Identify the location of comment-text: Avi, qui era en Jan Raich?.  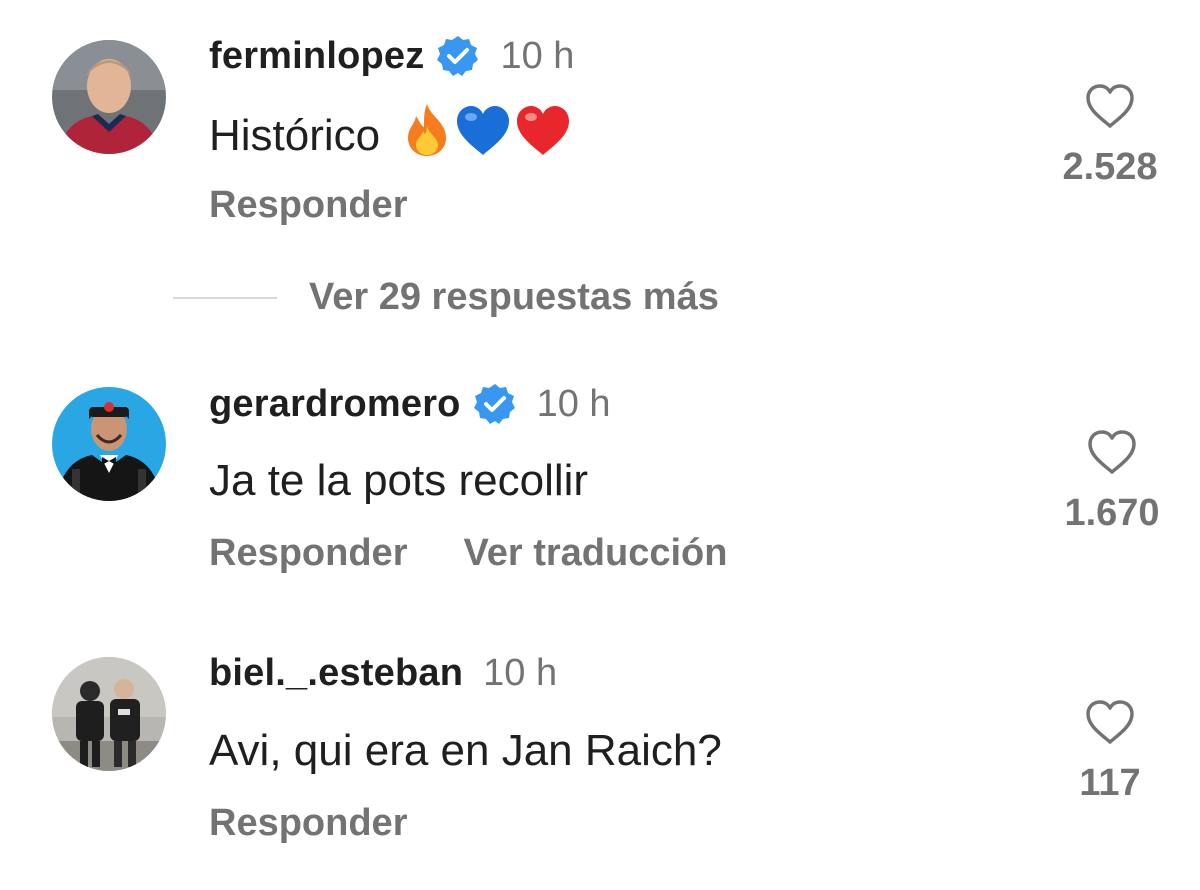
(465, 750).